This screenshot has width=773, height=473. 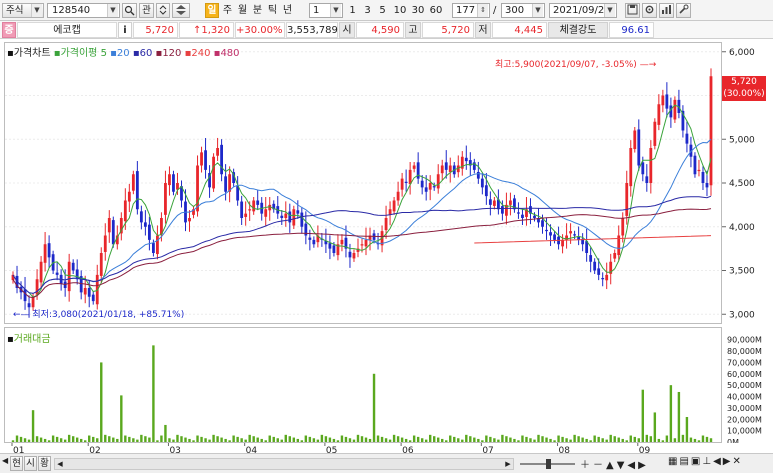 What do you see at coordinates (684, 461) in the screenshot?
I see `table-icon: ▤` at bounding box center [684, 461].